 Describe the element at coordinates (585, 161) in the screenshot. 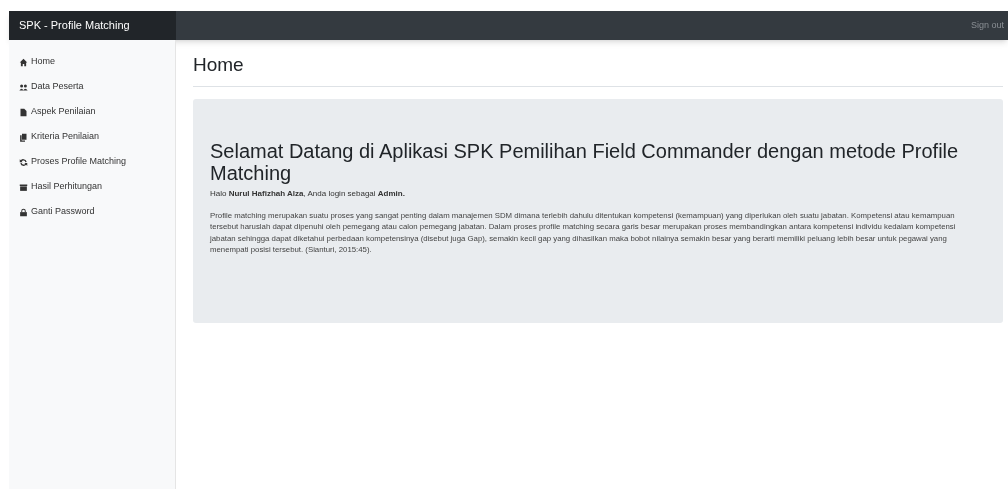

I see `welcome-heading: Selamat Datang di Aplikasi SPK Pemilihan Field Commander dengan metode Profile Matching` at that location.